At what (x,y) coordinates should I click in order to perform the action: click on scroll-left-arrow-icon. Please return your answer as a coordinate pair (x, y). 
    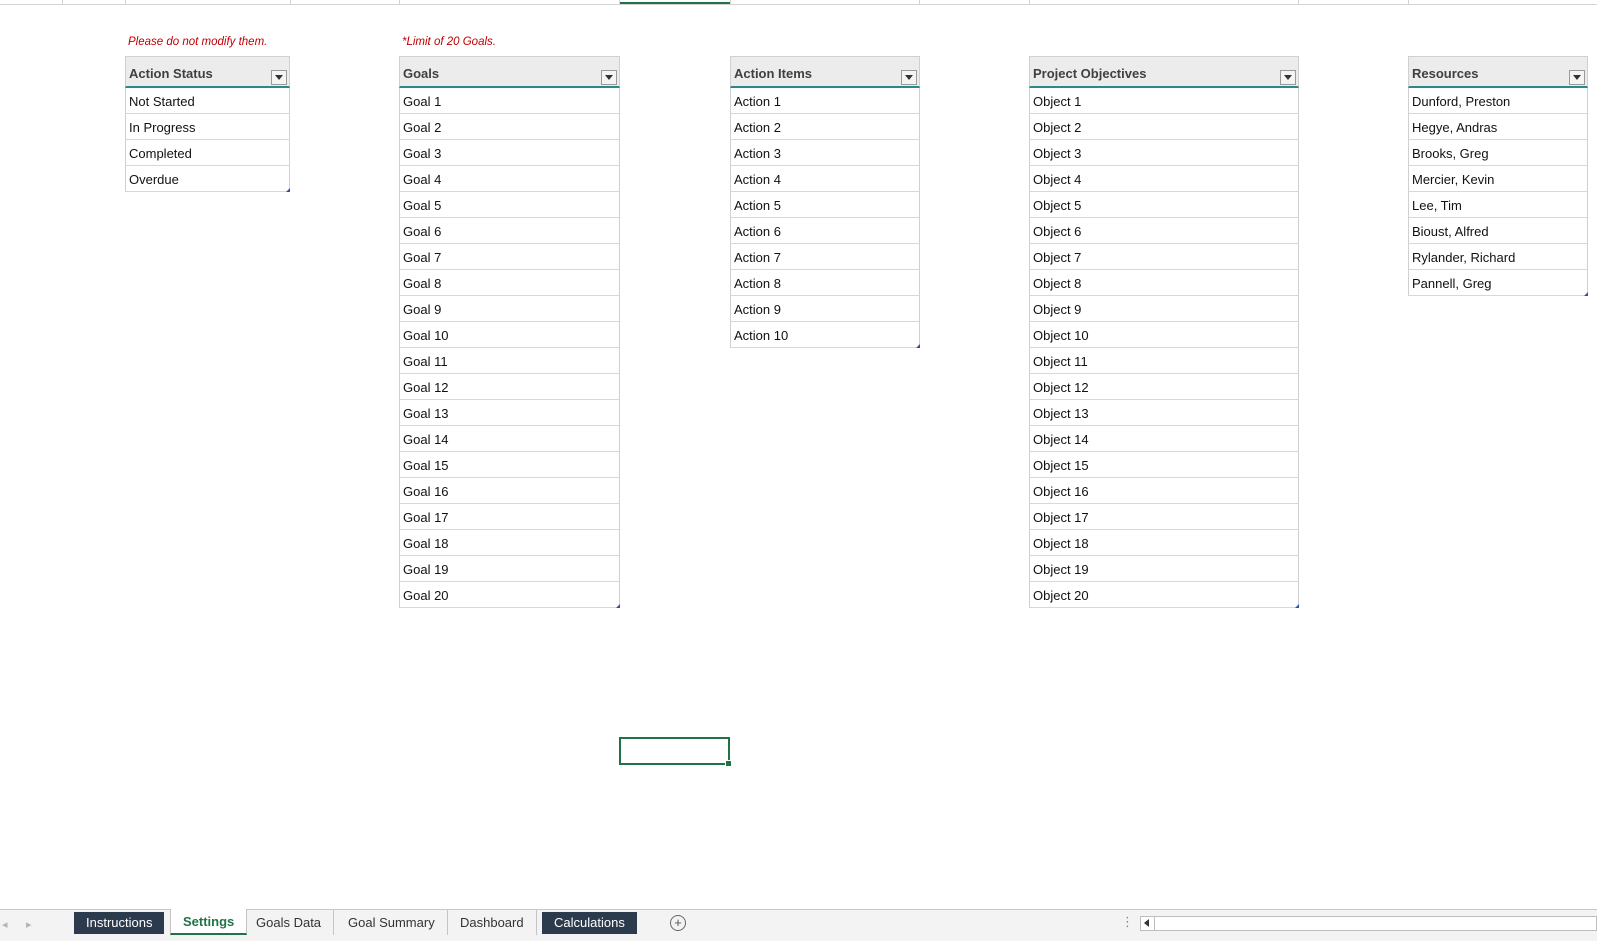
    Looking at the image, I should click on (1148, 923).